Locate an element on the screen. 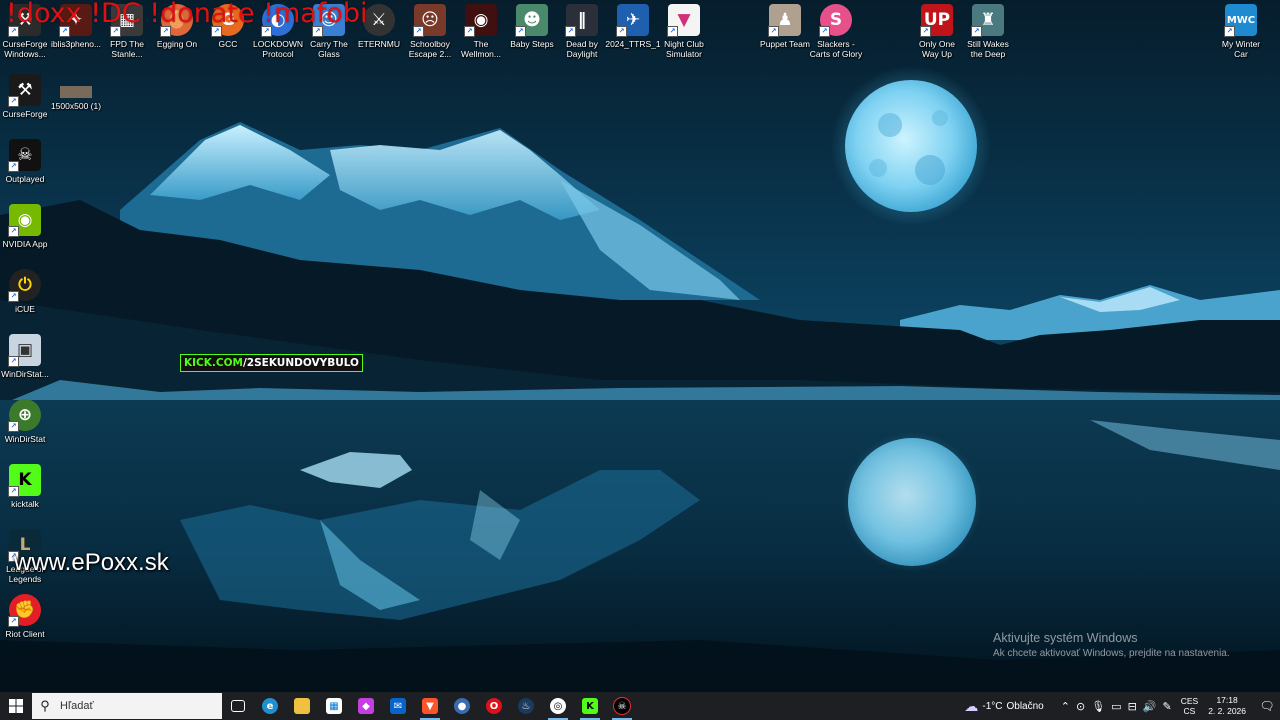  brave-lion-icon: ▼ is located at coordinates (430, 706).